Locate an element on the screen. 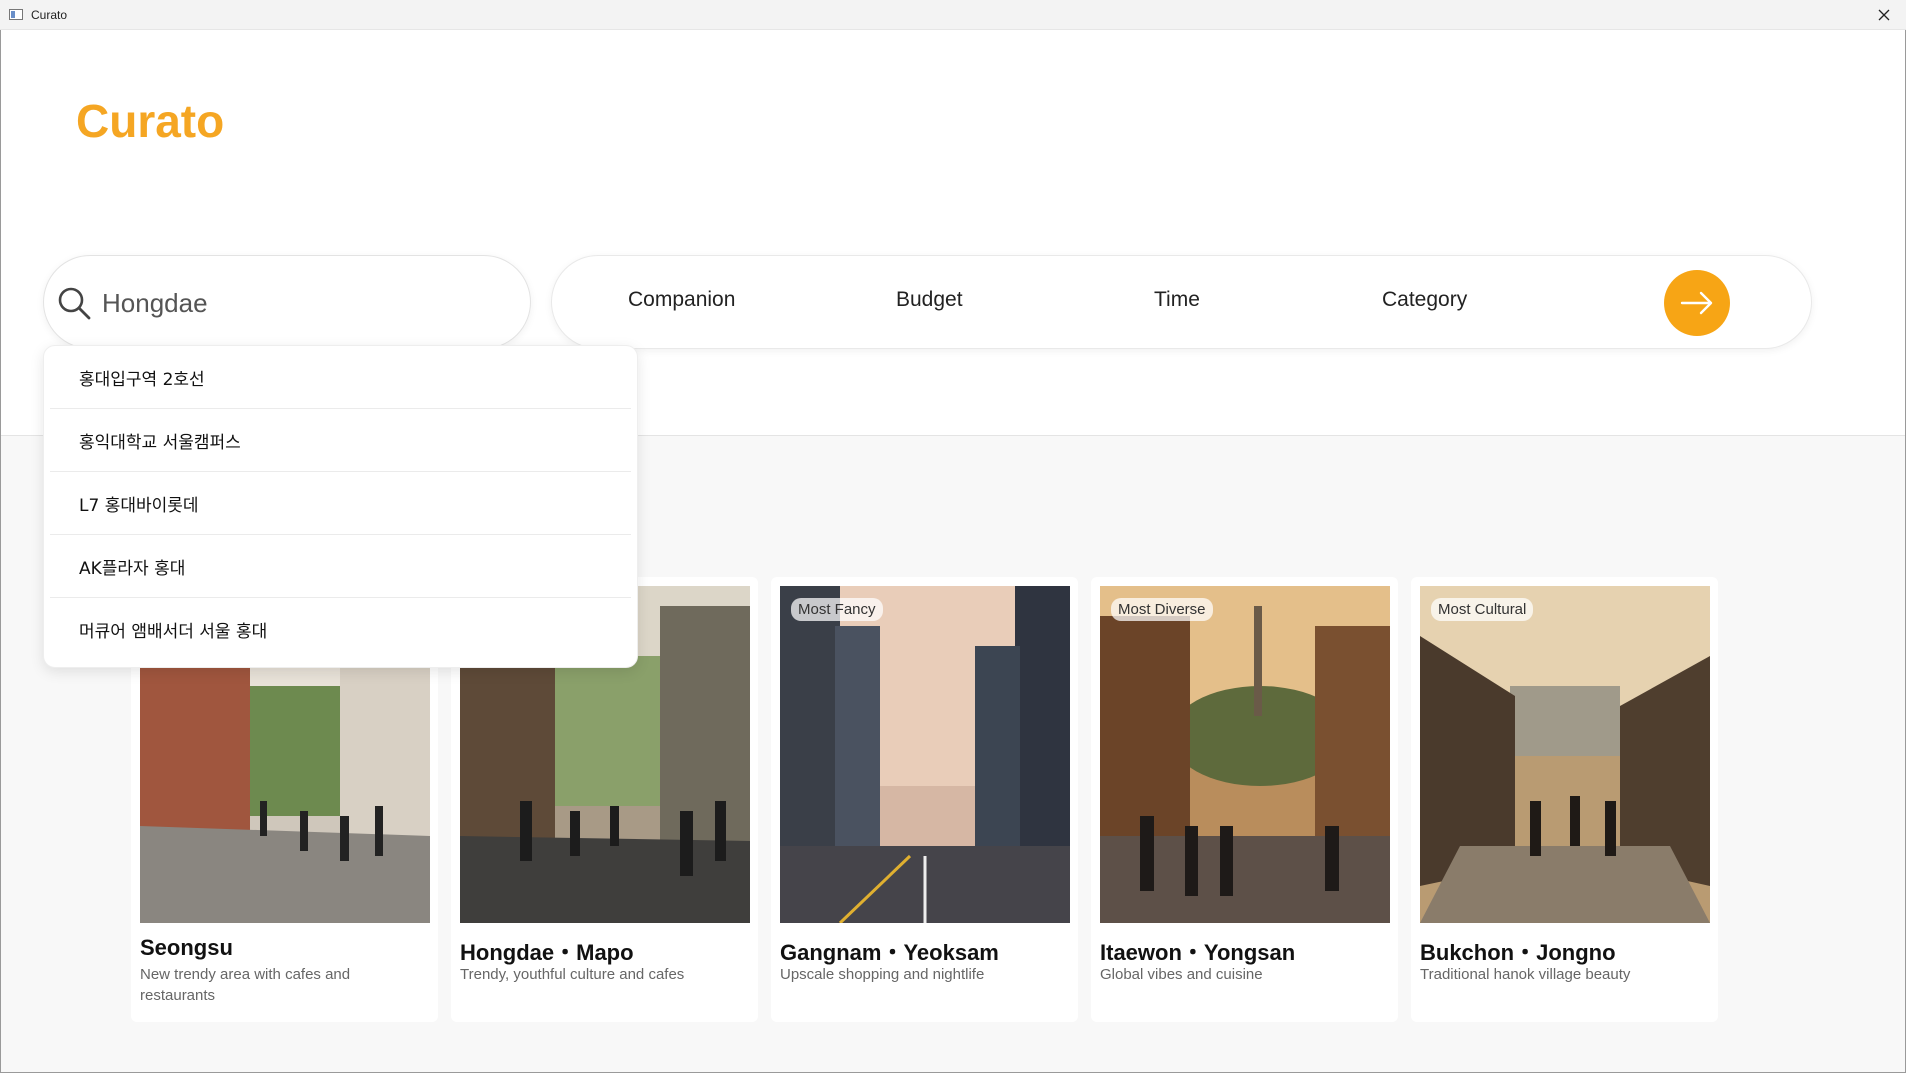  card-description: Trendy, youthful culture and cafes is located at coordinates (572, 974).